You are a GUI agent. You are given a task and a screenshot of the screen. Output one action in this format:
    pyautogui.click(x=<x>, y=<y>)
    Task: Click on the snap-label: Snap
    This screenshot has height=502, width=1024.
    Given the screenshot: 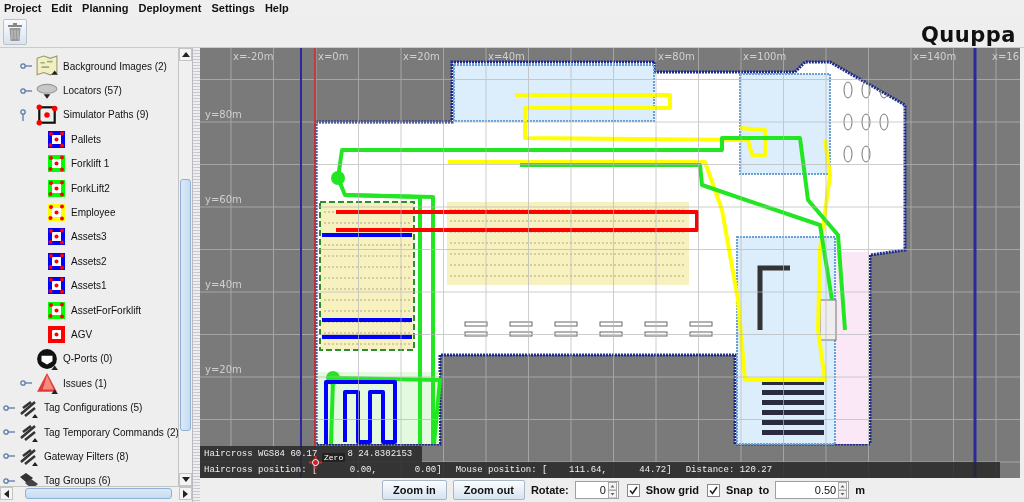 What is the action you would take?
    pyautogui.click(x=739, y=490)
    